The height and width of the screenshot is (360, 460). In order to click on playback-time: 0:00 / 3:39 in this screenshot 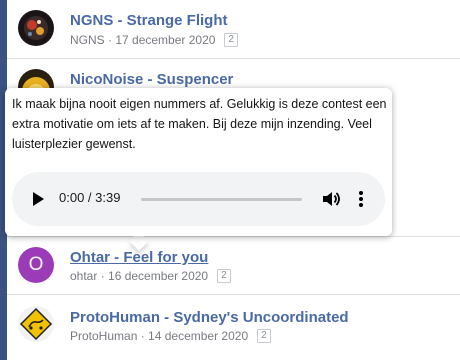, I will do `click(90, 197)`.